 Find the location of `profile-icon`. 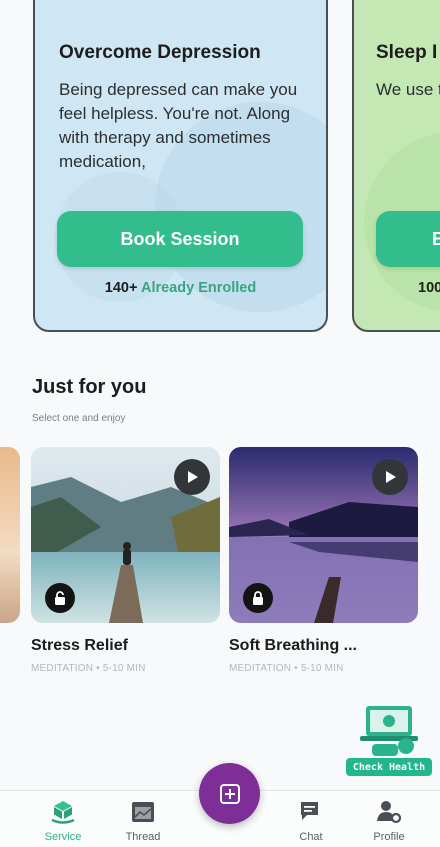

profile-icon is located at coordinates (389, 812).